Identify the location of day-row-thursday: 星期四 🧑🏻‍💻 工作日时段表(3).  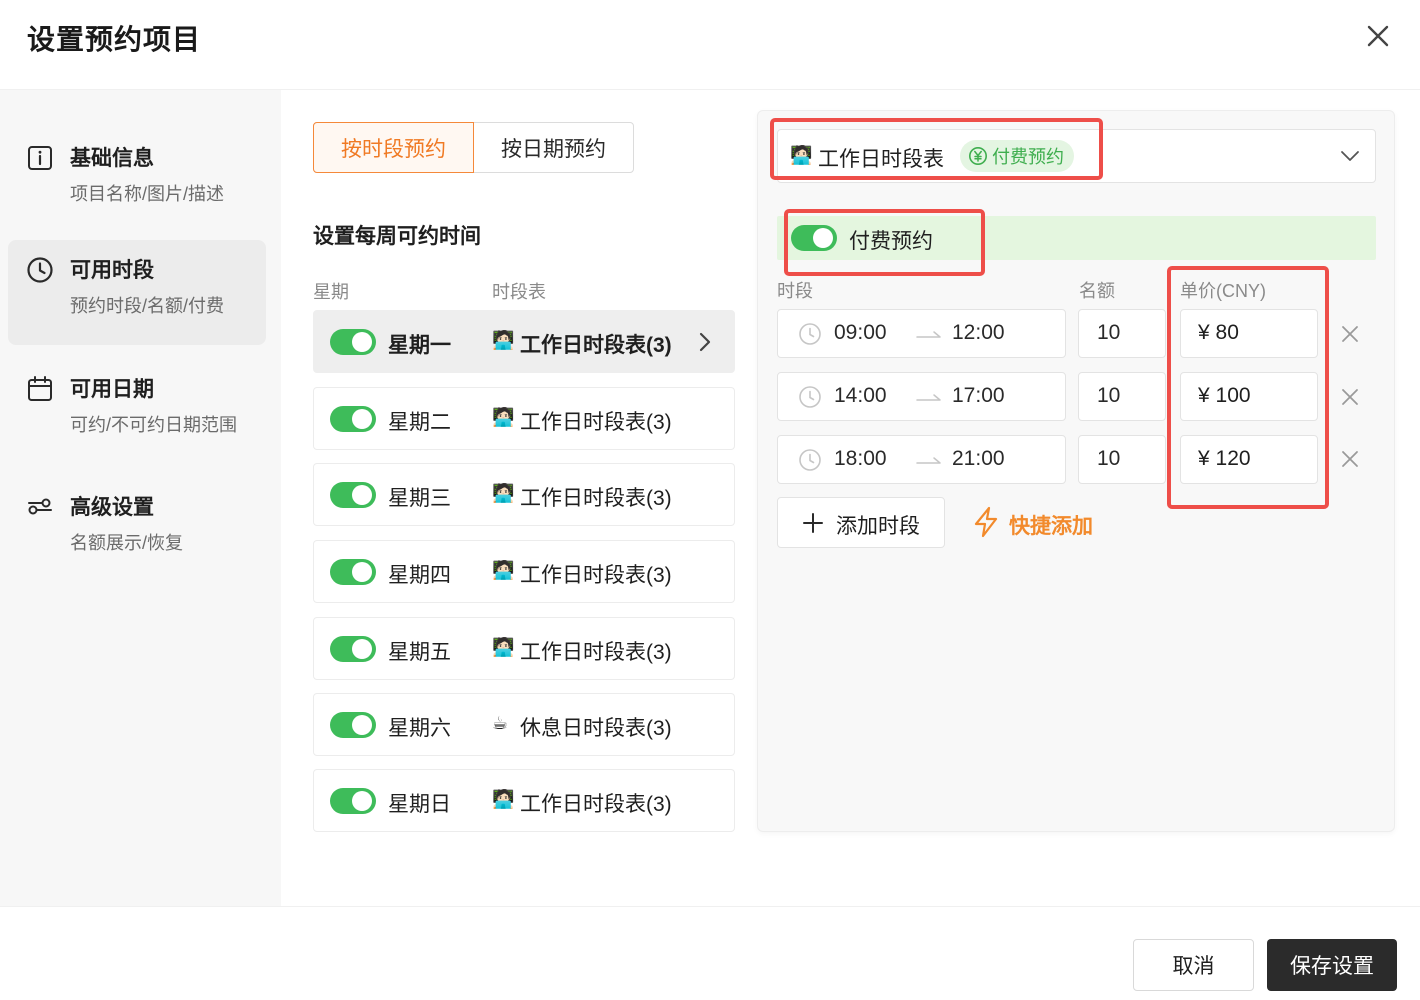
(524, 571).